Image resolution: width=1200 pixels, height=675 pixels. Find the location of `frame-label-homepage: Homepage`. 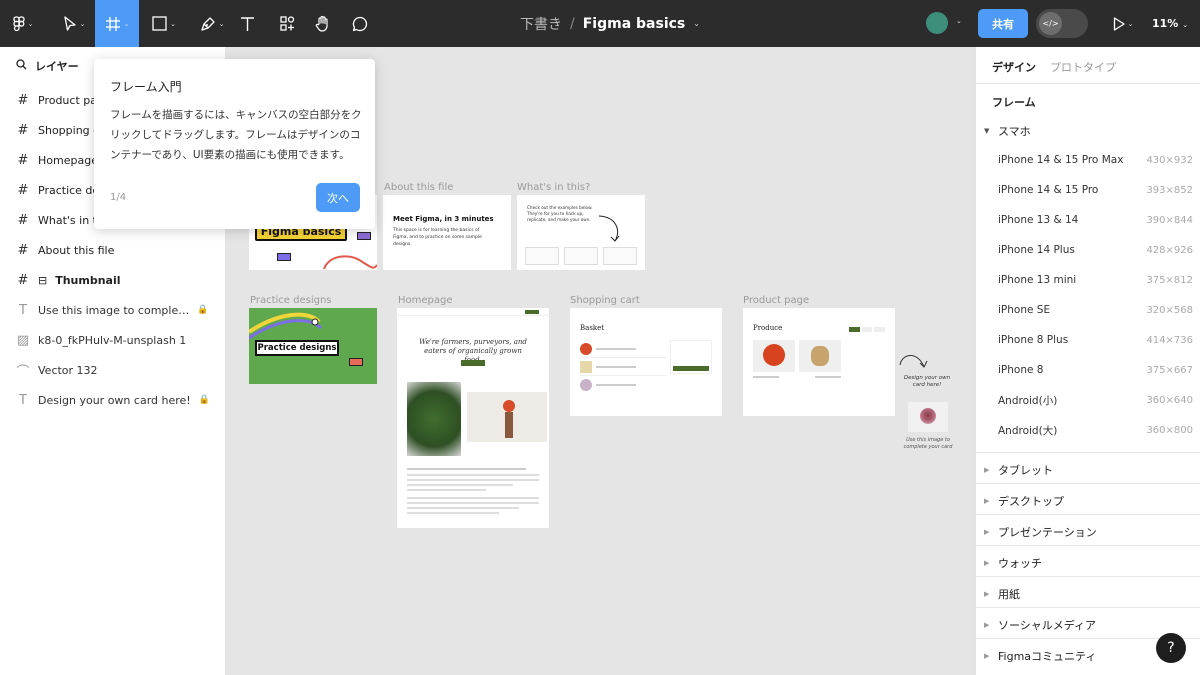

frame-label-homepage: Homepage is located at coordinates (425, 300).